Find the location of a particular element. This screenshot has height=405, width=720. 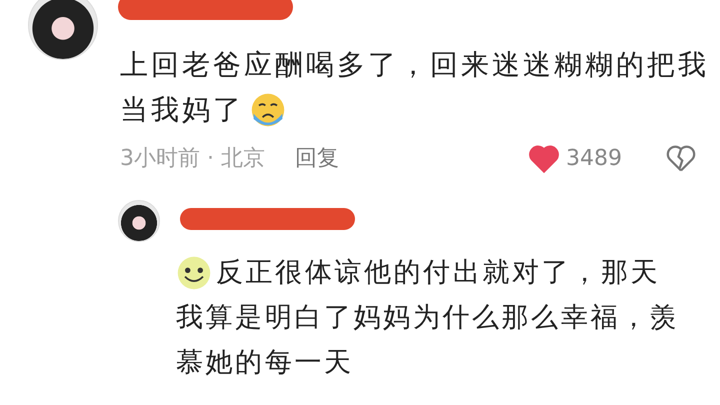

comment-text: 当我妈了 is located at coordinates (182, 110).